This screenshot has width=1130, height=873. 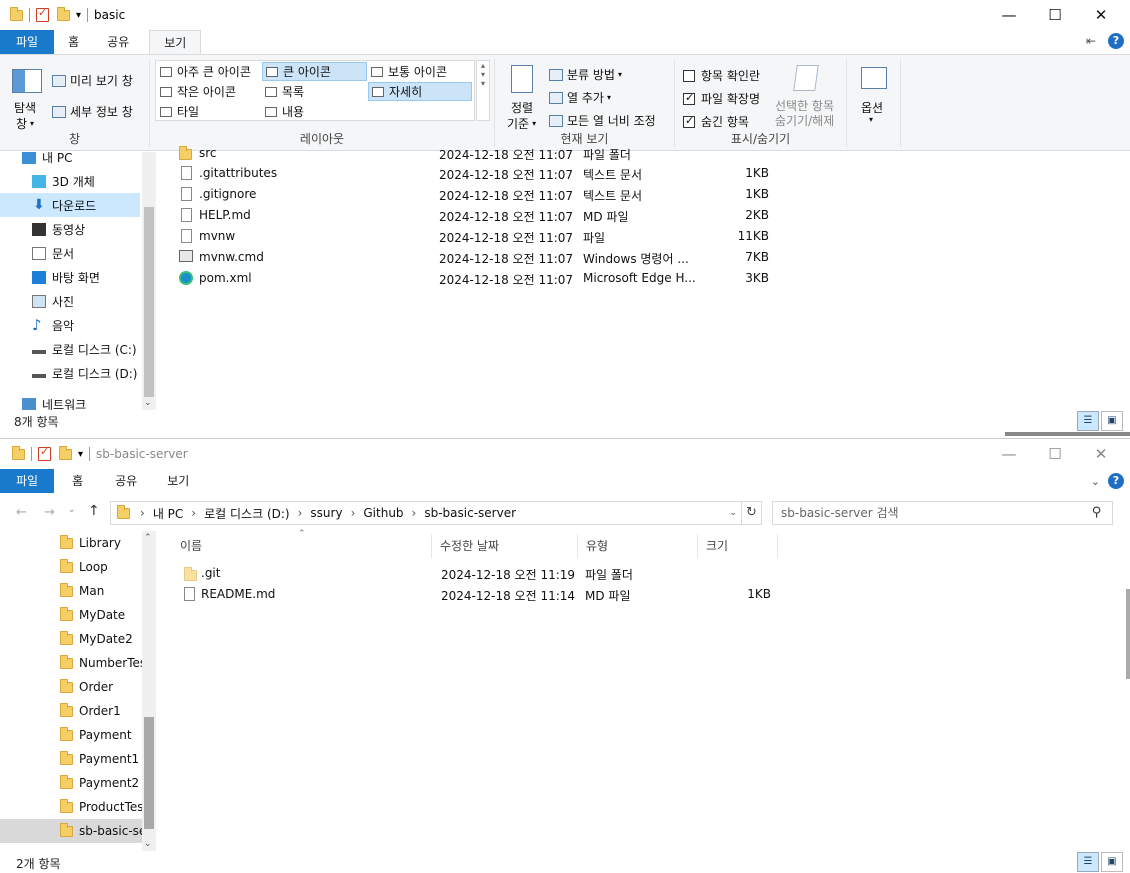 What do you see at coordinates (420, 71) in the screenshot?
I see `layout-medium-icons: 보통 아이콘` at bounding box center [420, 71].